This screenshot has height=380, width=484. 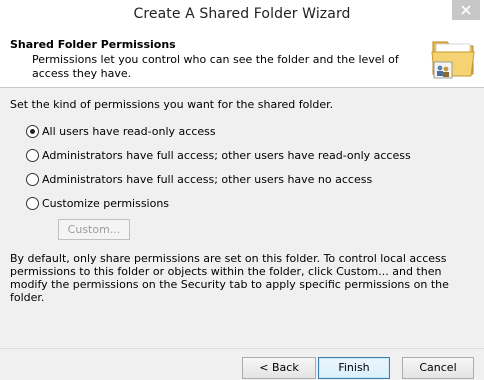 I want to click on cancel-button: Cancel, so click(x=438, y=368).